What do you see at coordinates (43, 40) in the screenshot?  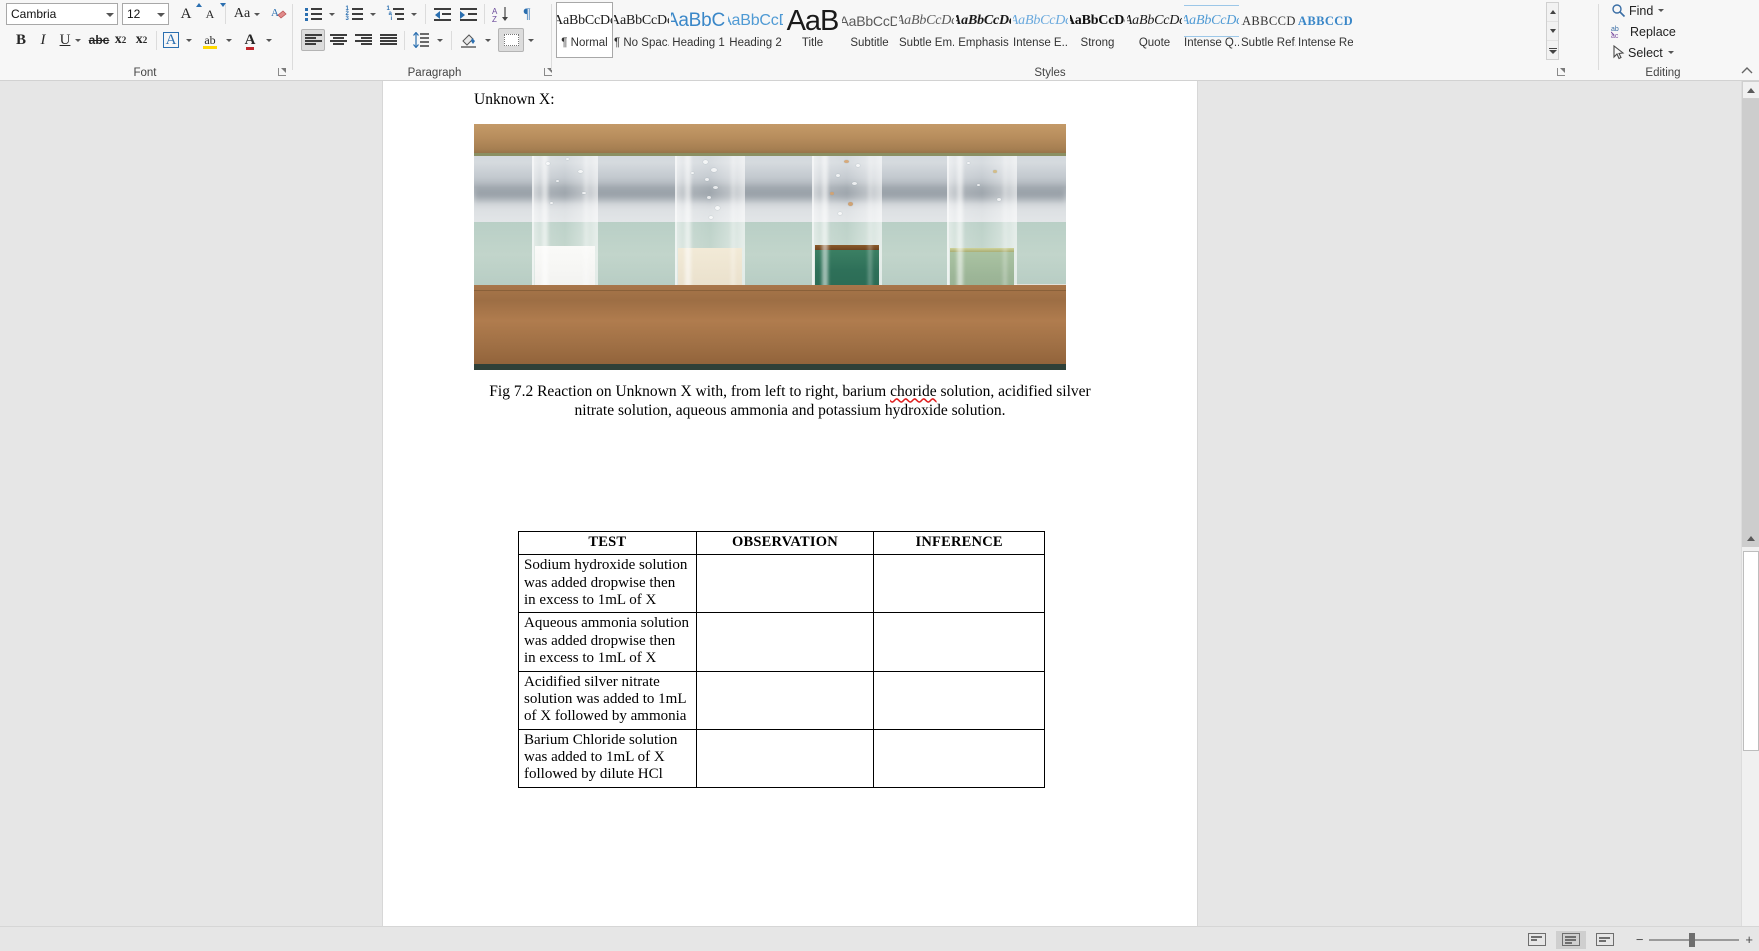 I see `italic-button: I` at bounding box center [43, 40].